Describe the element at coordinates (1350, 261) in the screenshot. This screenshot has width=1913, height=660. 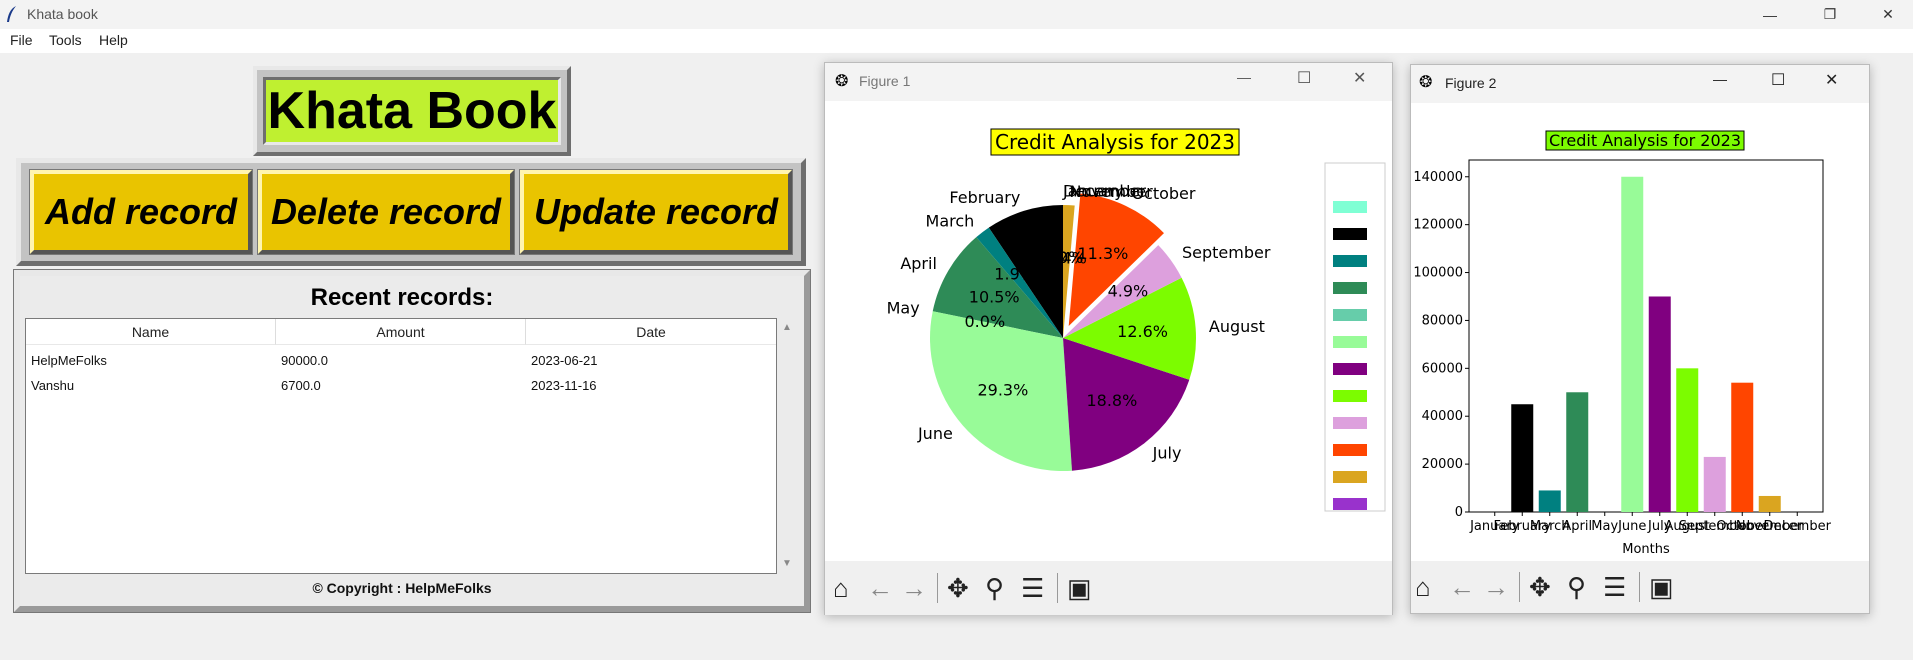
I see `legend-swatch-march` at that location.